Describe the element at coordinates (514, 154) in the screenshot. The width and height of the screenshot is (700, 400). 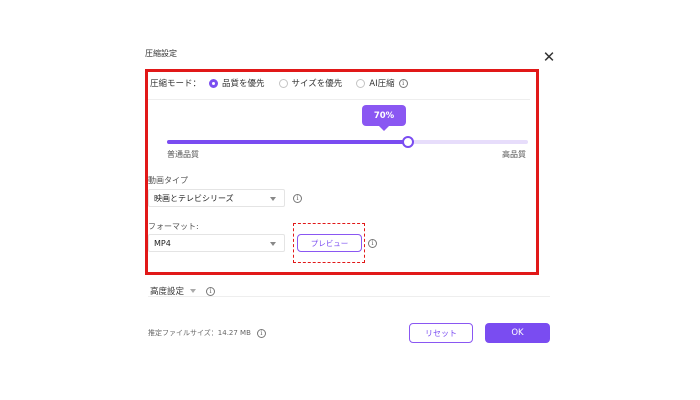
I see `slider-max-label: 高品質` at that location.